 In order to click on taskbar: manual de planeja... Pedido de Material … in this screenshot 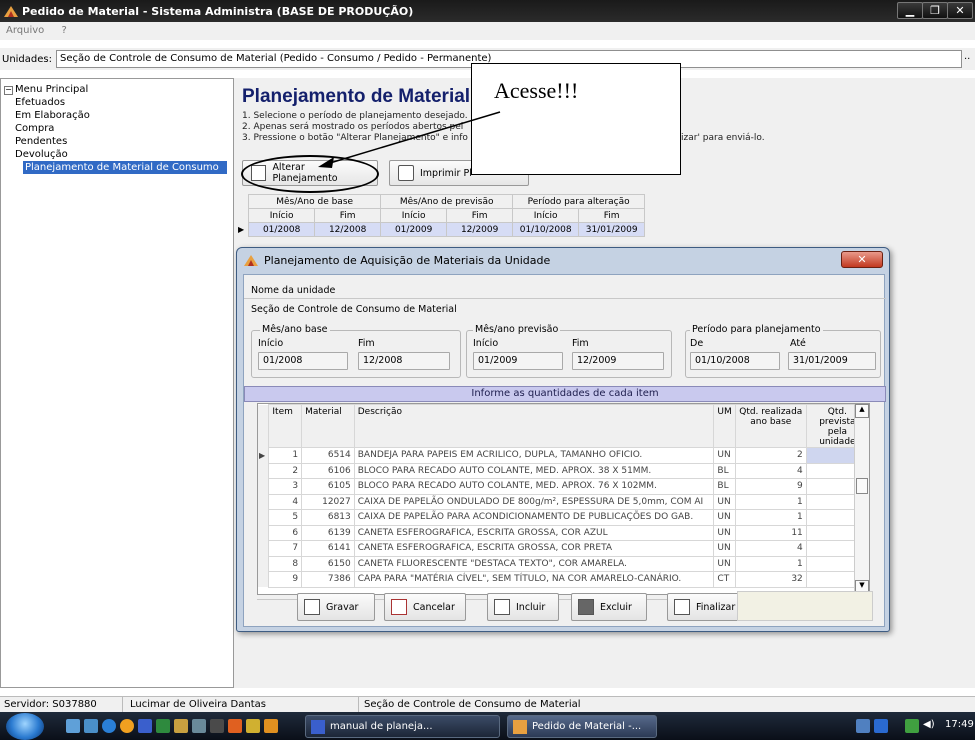, I will do `click(487, 726)`.